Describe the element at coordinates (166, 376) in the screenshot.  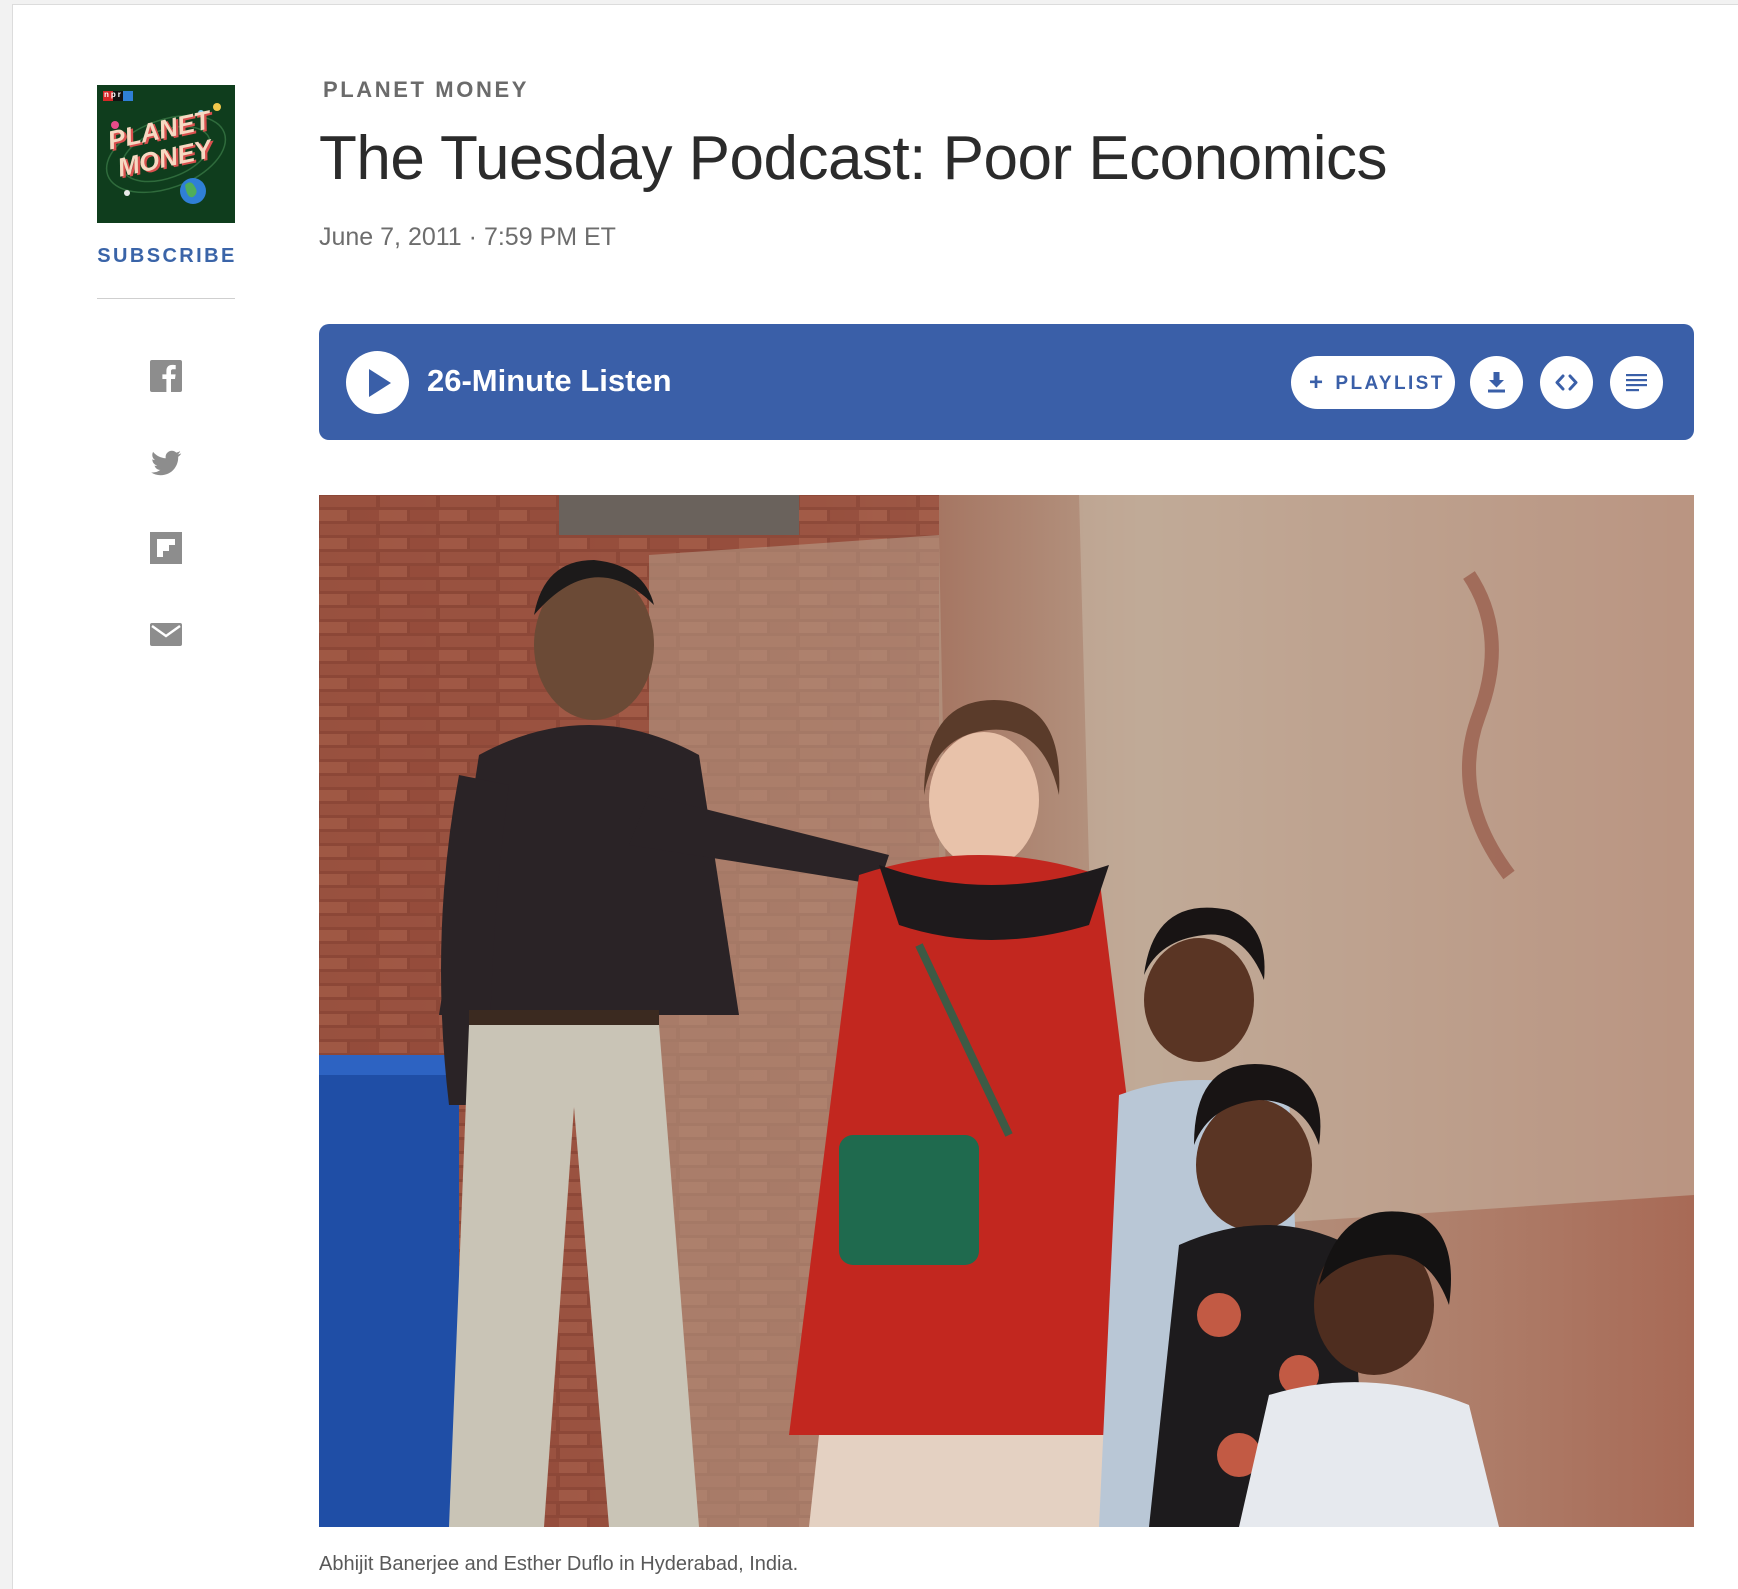
I see `facebook-icon` at that location.